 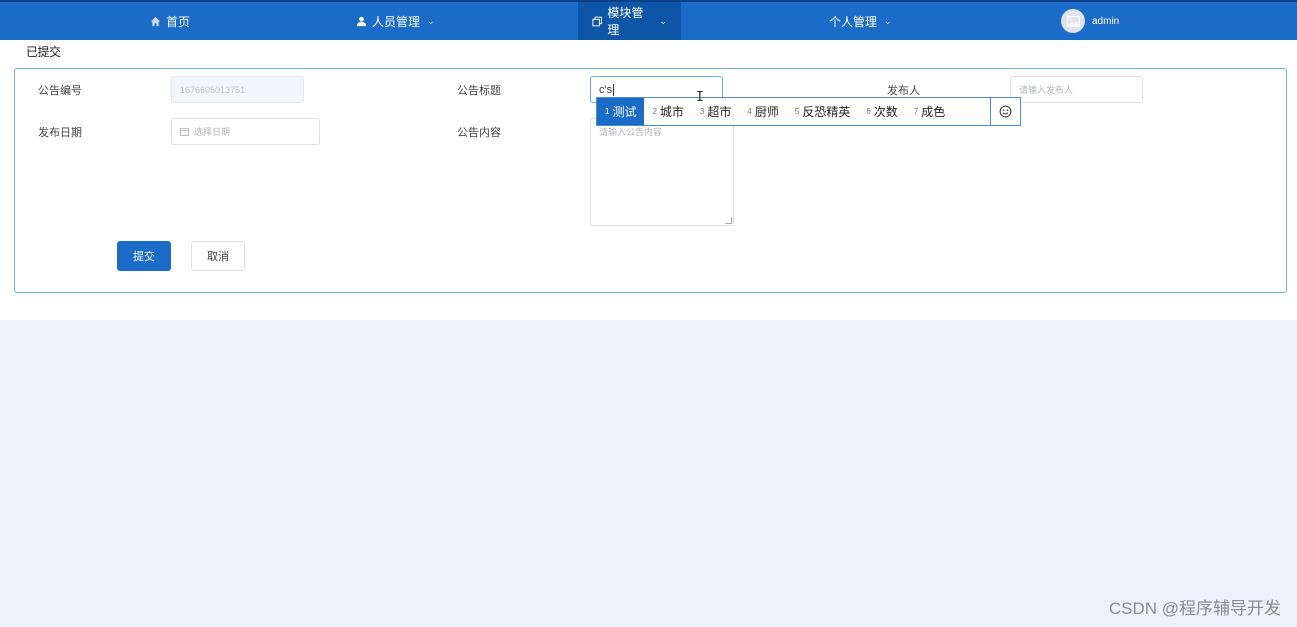 I want to click on ime-candidate-num: 1, so click(x=607, y=111).